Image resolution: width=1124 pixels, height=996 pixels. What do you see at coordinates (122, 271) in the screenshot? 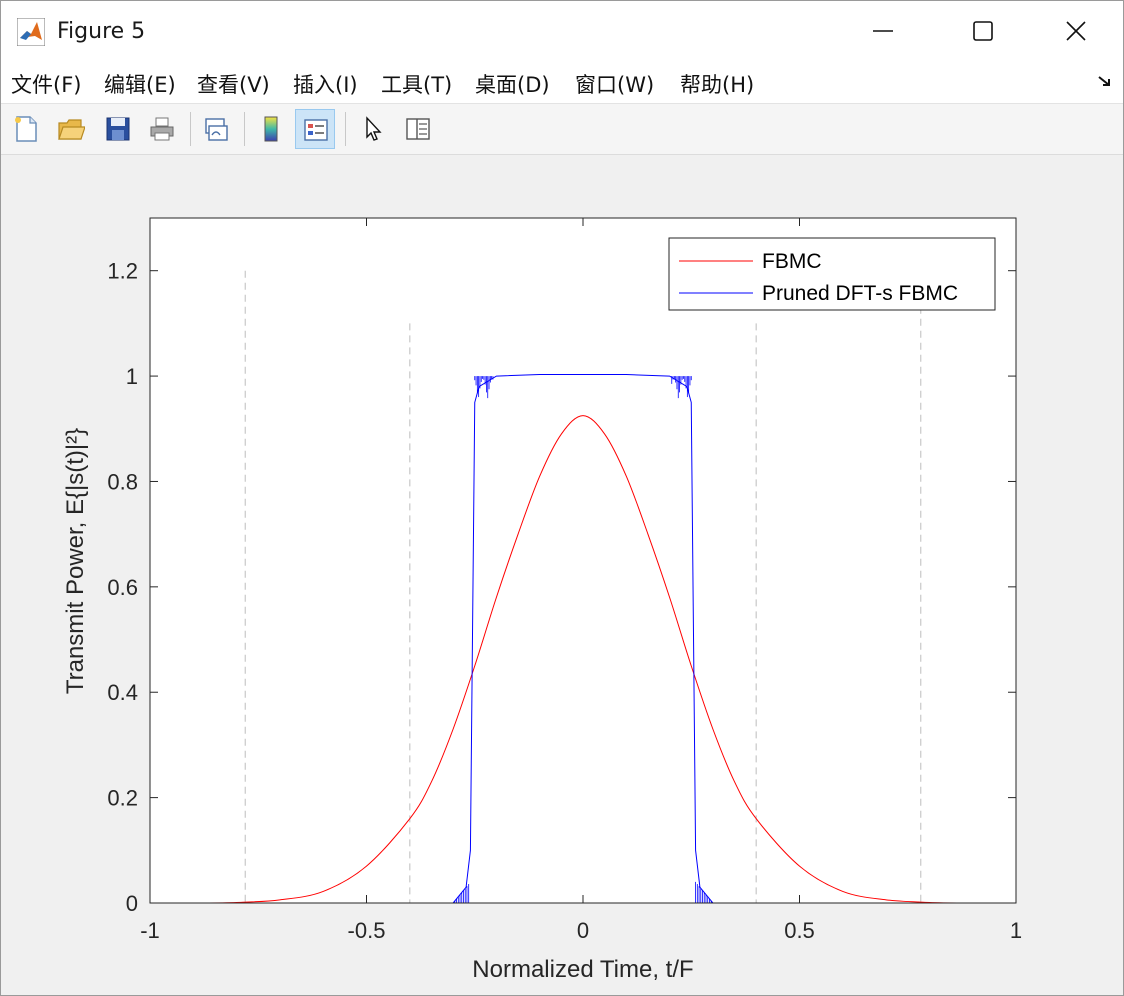
I see `y-tick-label: 1.2` at bounding box center [122, 271].